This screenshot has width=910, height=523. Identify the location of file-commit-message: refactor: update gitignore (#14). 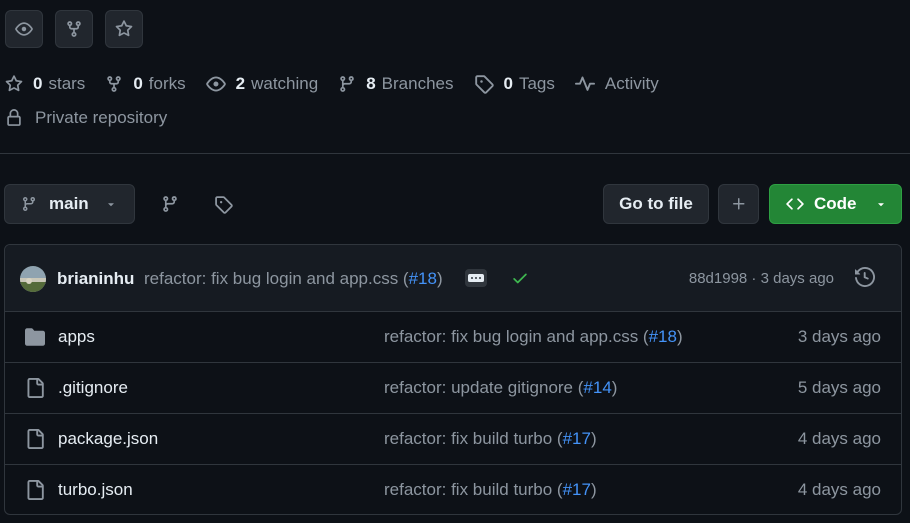
(500, 388).